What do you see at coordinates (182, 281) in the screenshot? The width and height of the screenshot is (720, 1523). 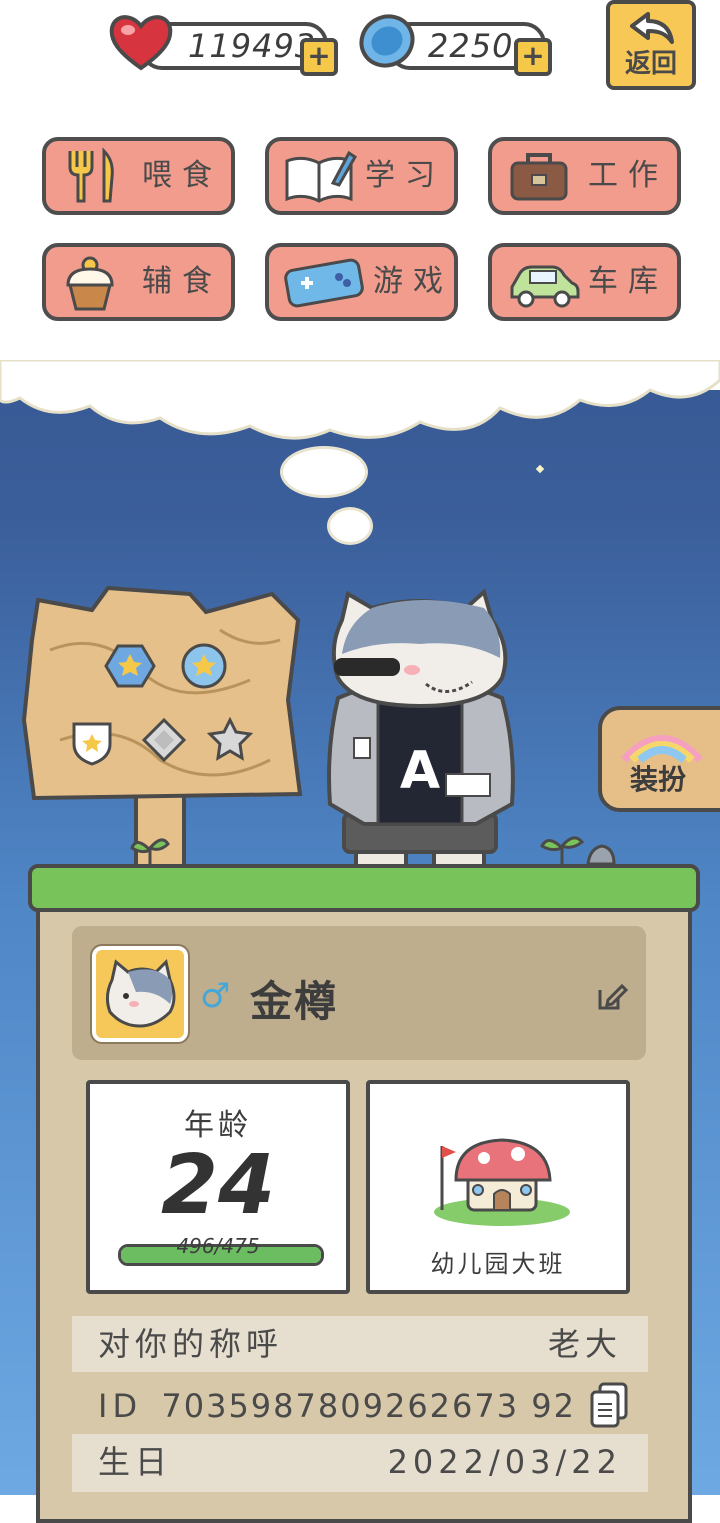 I see `snack-label: 辅食` at bounding box center [182, 281].